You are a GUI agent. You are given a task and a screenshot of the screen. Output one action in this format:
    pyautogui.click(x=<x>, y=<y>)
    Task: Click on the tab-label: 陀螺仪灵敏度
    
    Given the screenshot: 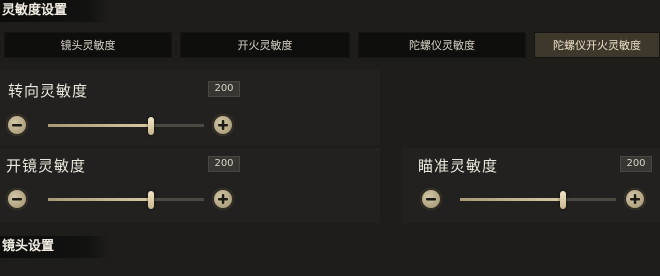 What is the action you would take?
    pyautogui.click(x=442, y=45)
    